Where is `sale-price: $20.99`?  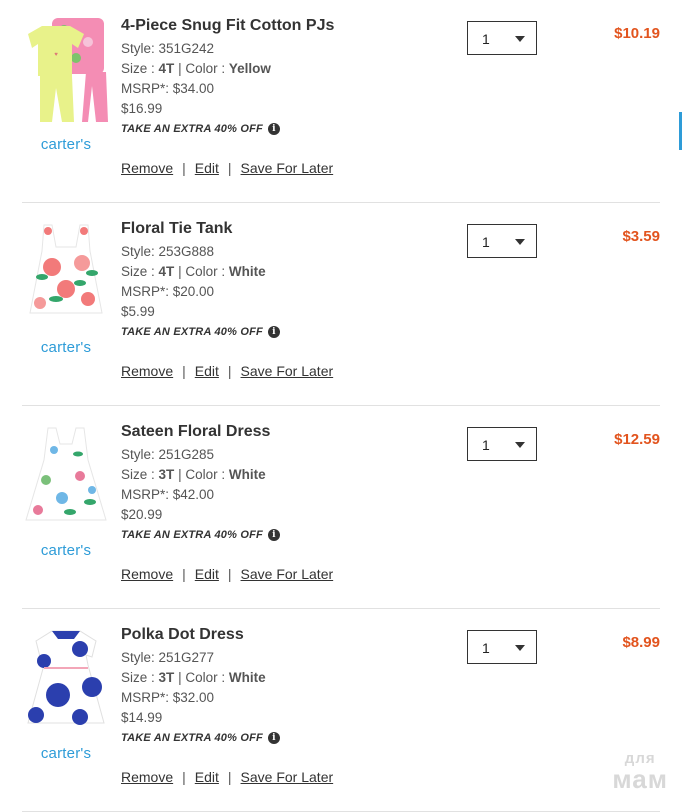 sale-price: $20.99 is located at coordinates (142, 514).